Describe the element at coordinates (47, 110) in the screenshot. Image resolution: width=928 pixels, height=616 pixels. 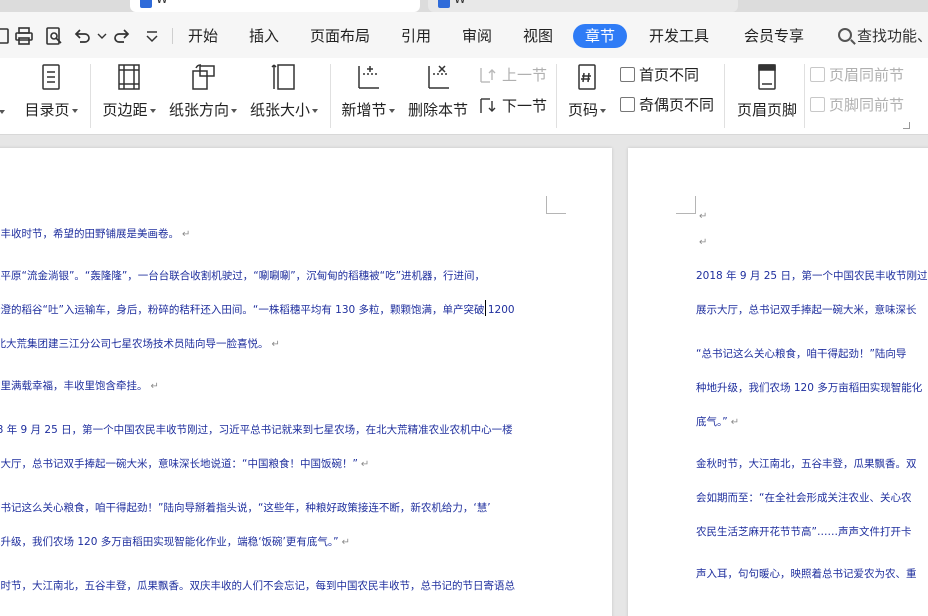
I see `toc-page-label: 目录页` at that location.